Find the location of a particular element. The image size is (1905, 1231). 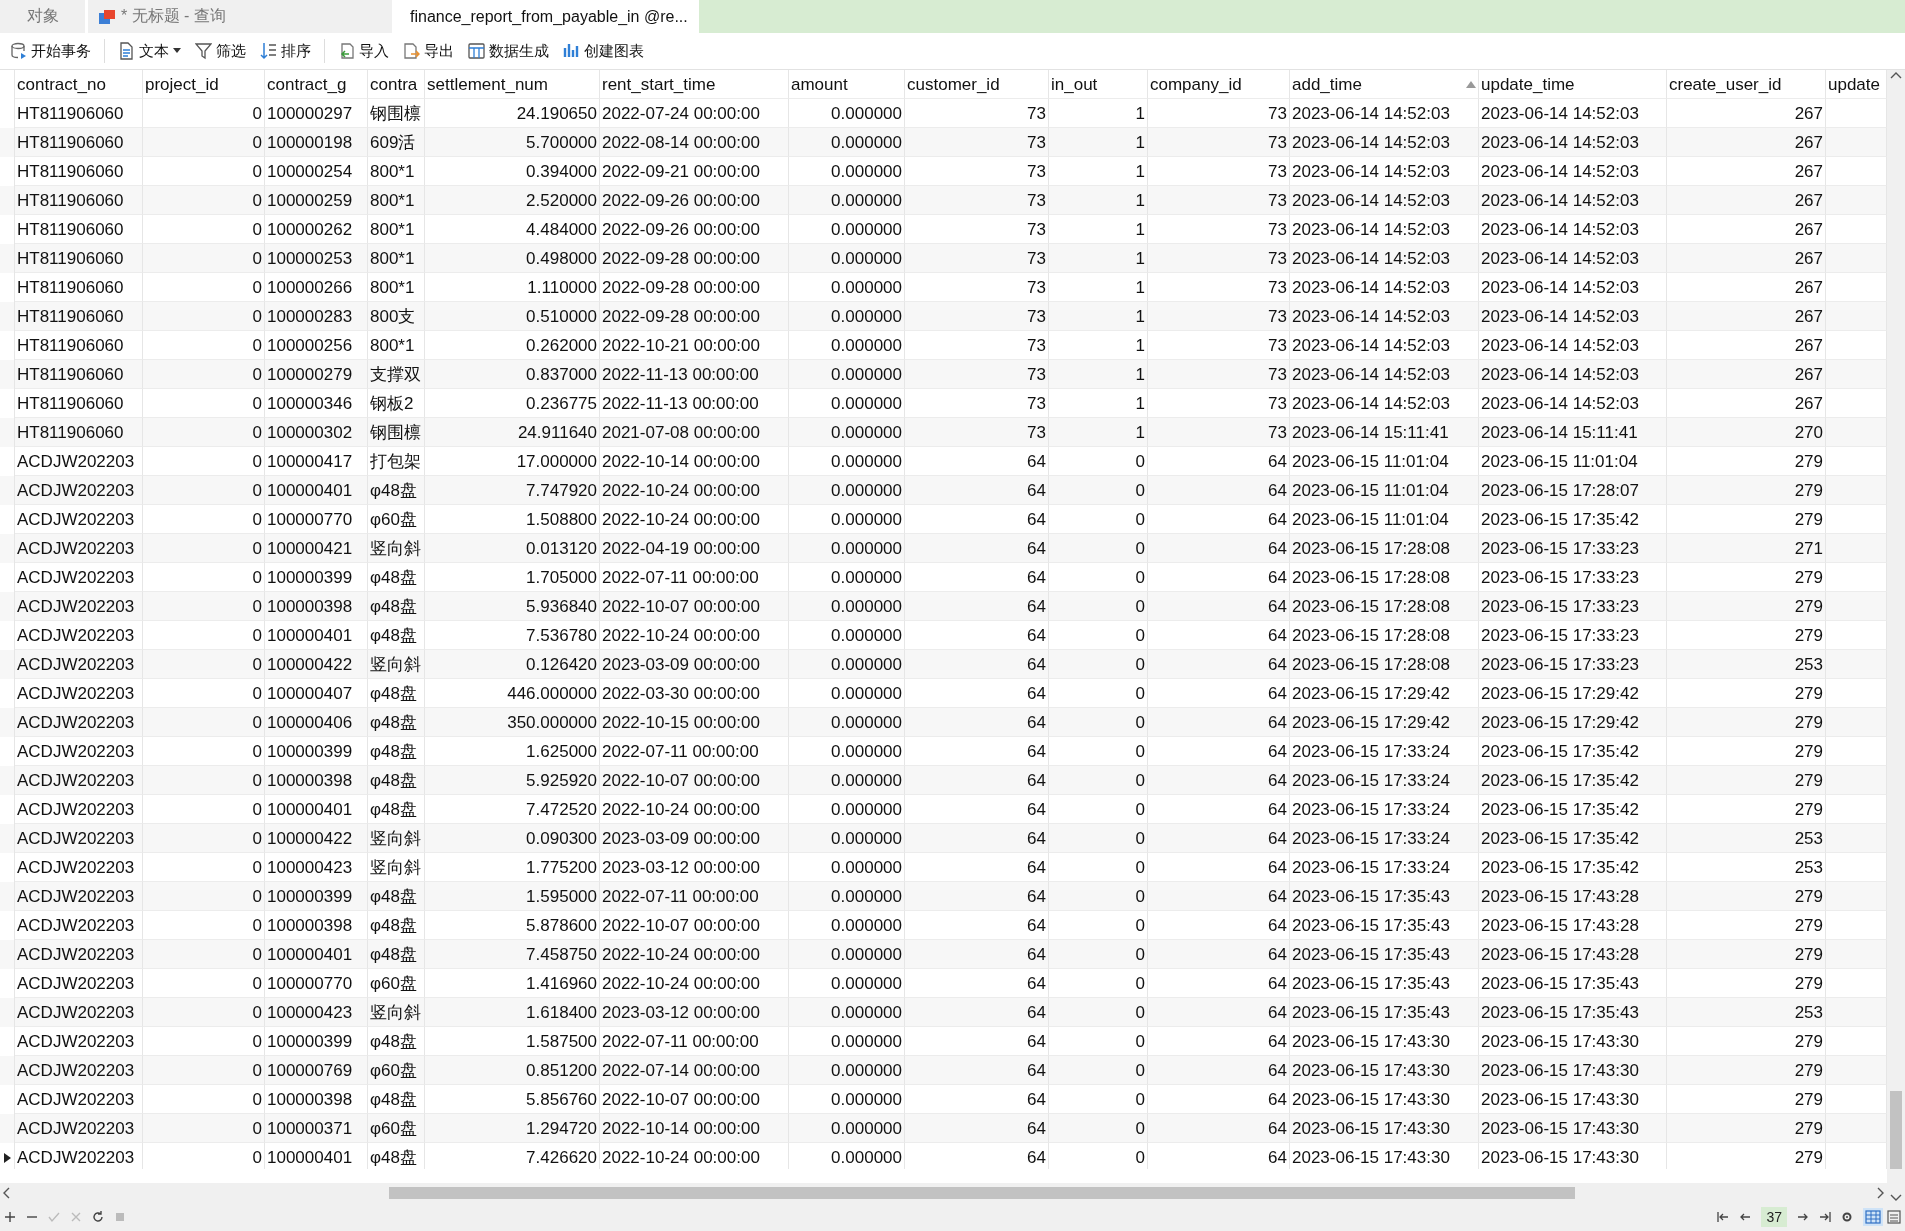

table-cell: 100000283 is located at coordinates (316, 316).